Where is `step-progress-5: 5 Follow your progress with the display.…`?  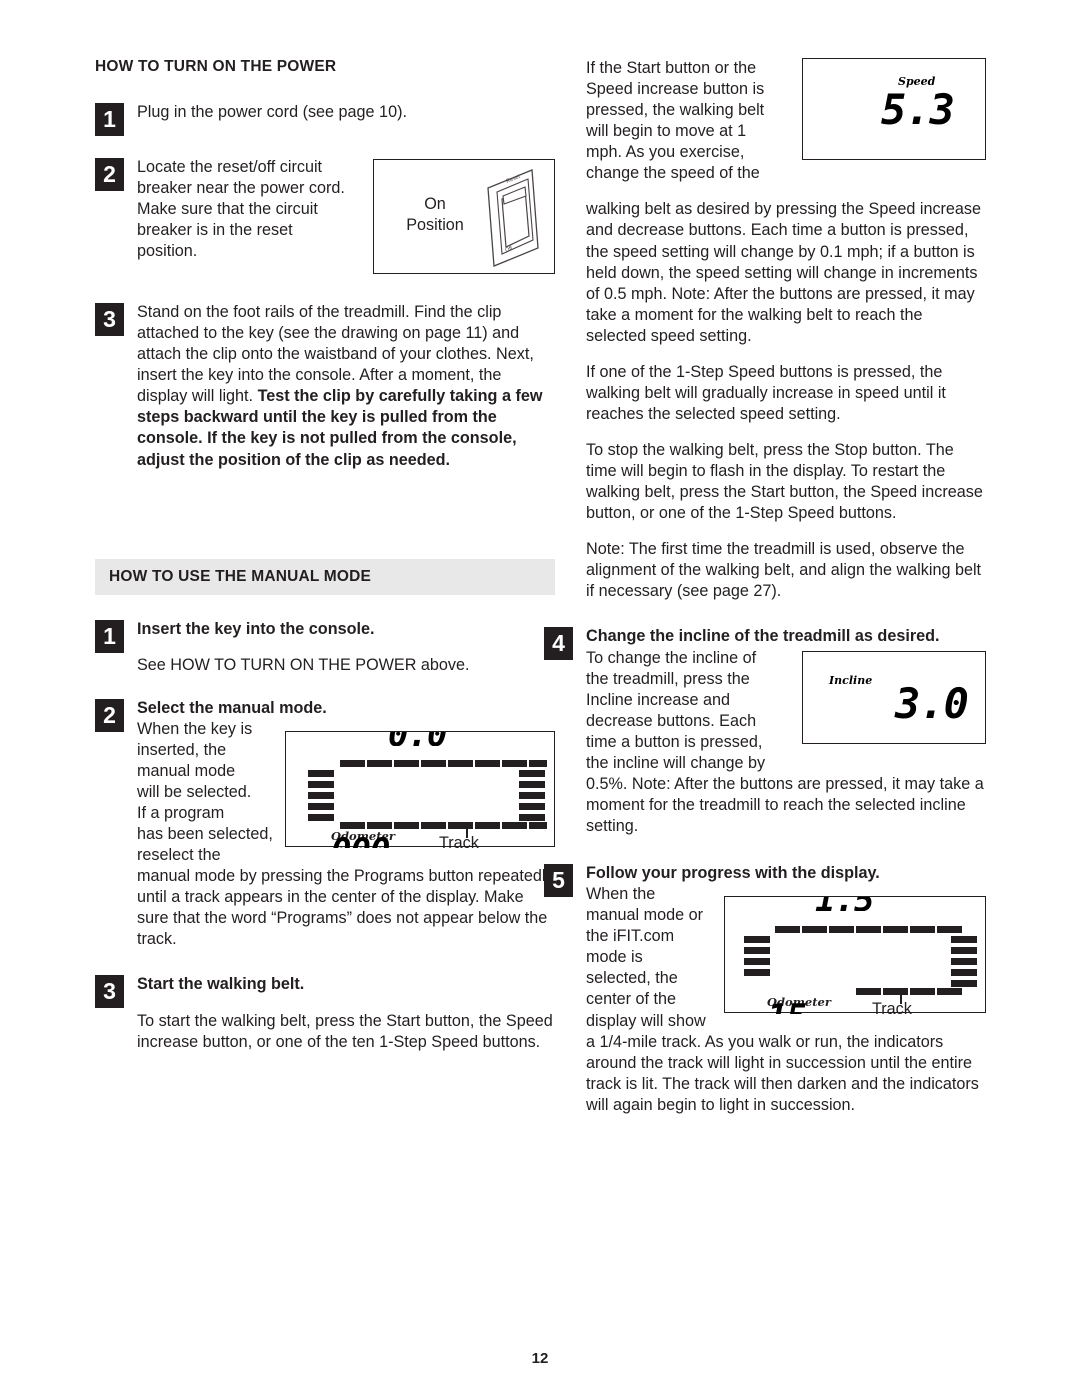 step-progress-5: 5 Follow your progress with the display.… is located at coordinates (760, 989).